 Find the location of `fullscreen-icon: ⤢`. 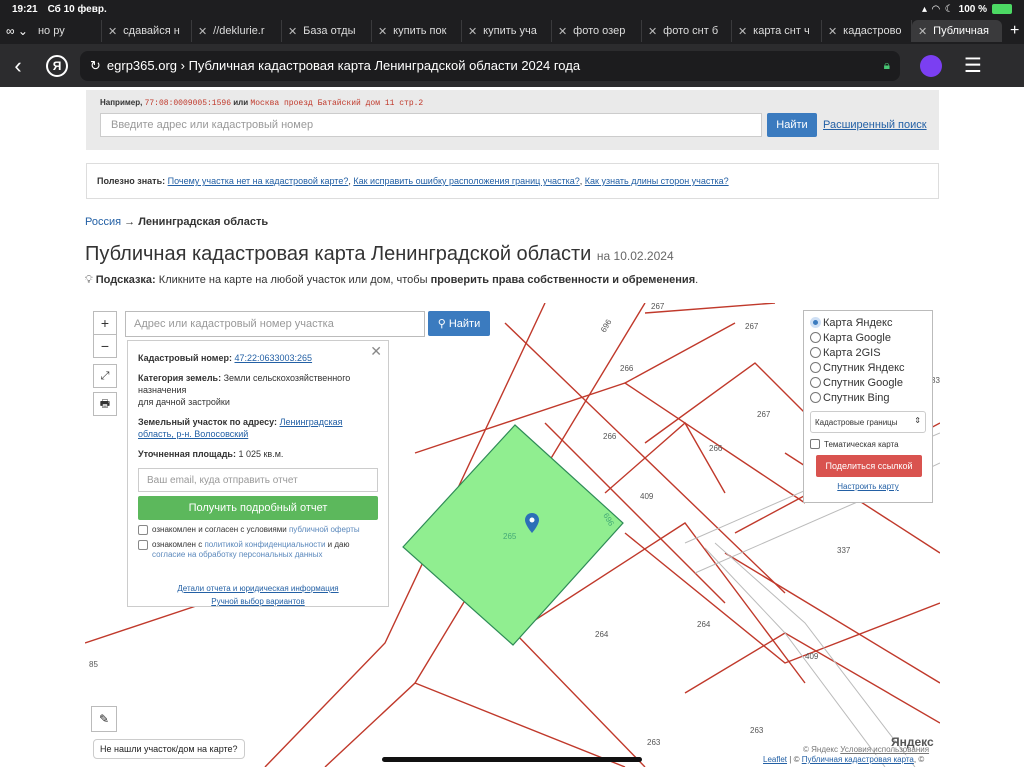

fullscreen-icon: ⤢ is located at coordinates (105, 376).